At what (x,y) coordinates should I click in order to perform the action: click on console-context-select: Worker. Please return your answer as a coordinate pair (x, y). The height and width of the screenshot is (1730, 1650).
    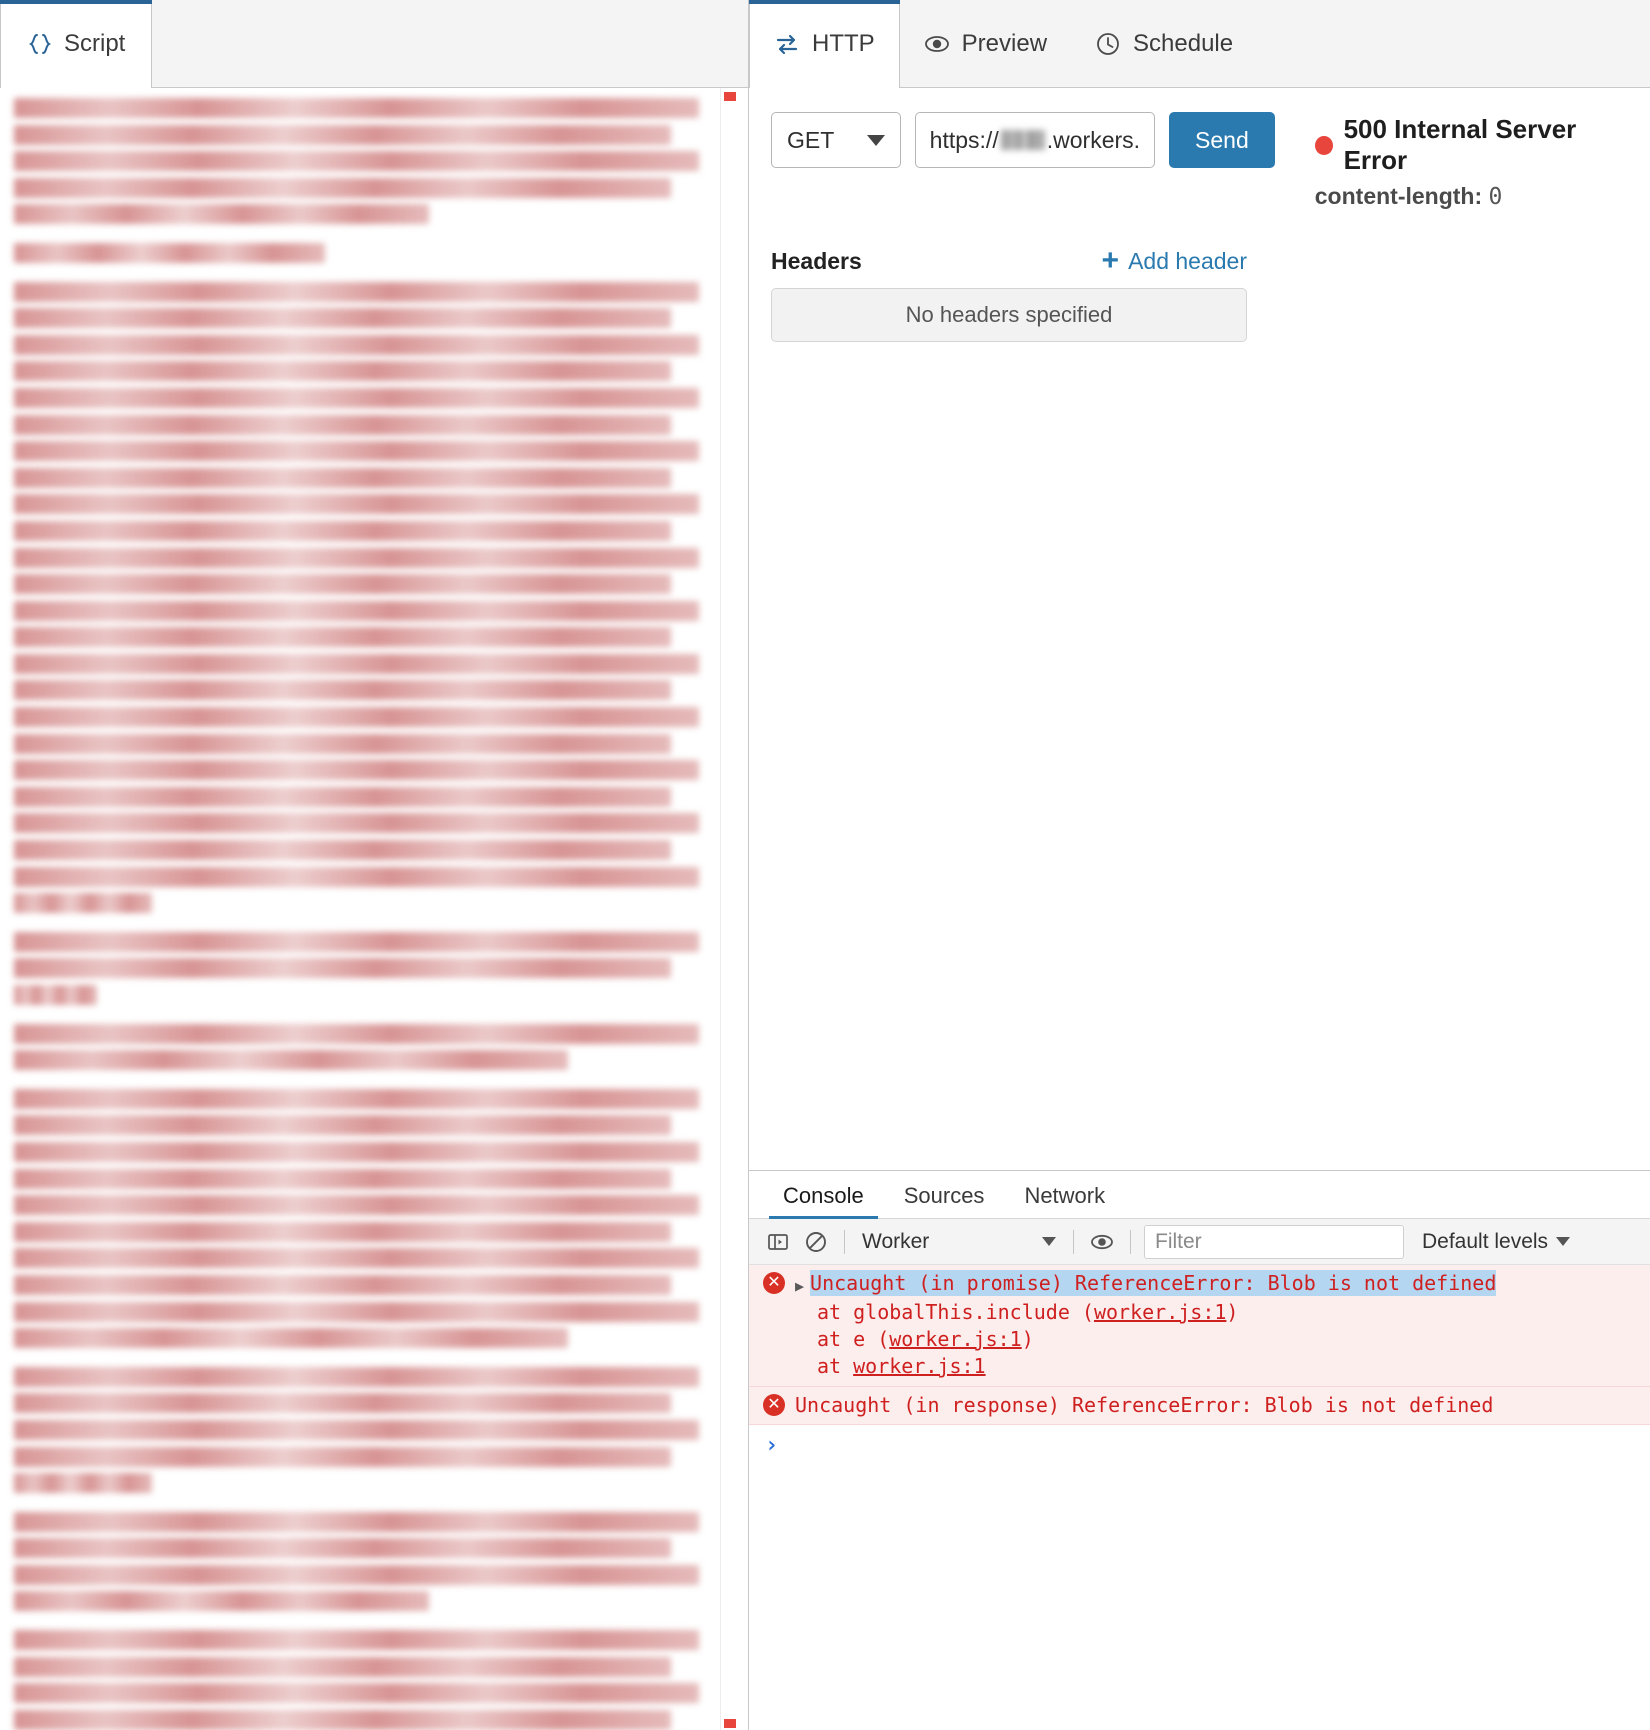
    Looking at the image, I should click on (959, 1242).